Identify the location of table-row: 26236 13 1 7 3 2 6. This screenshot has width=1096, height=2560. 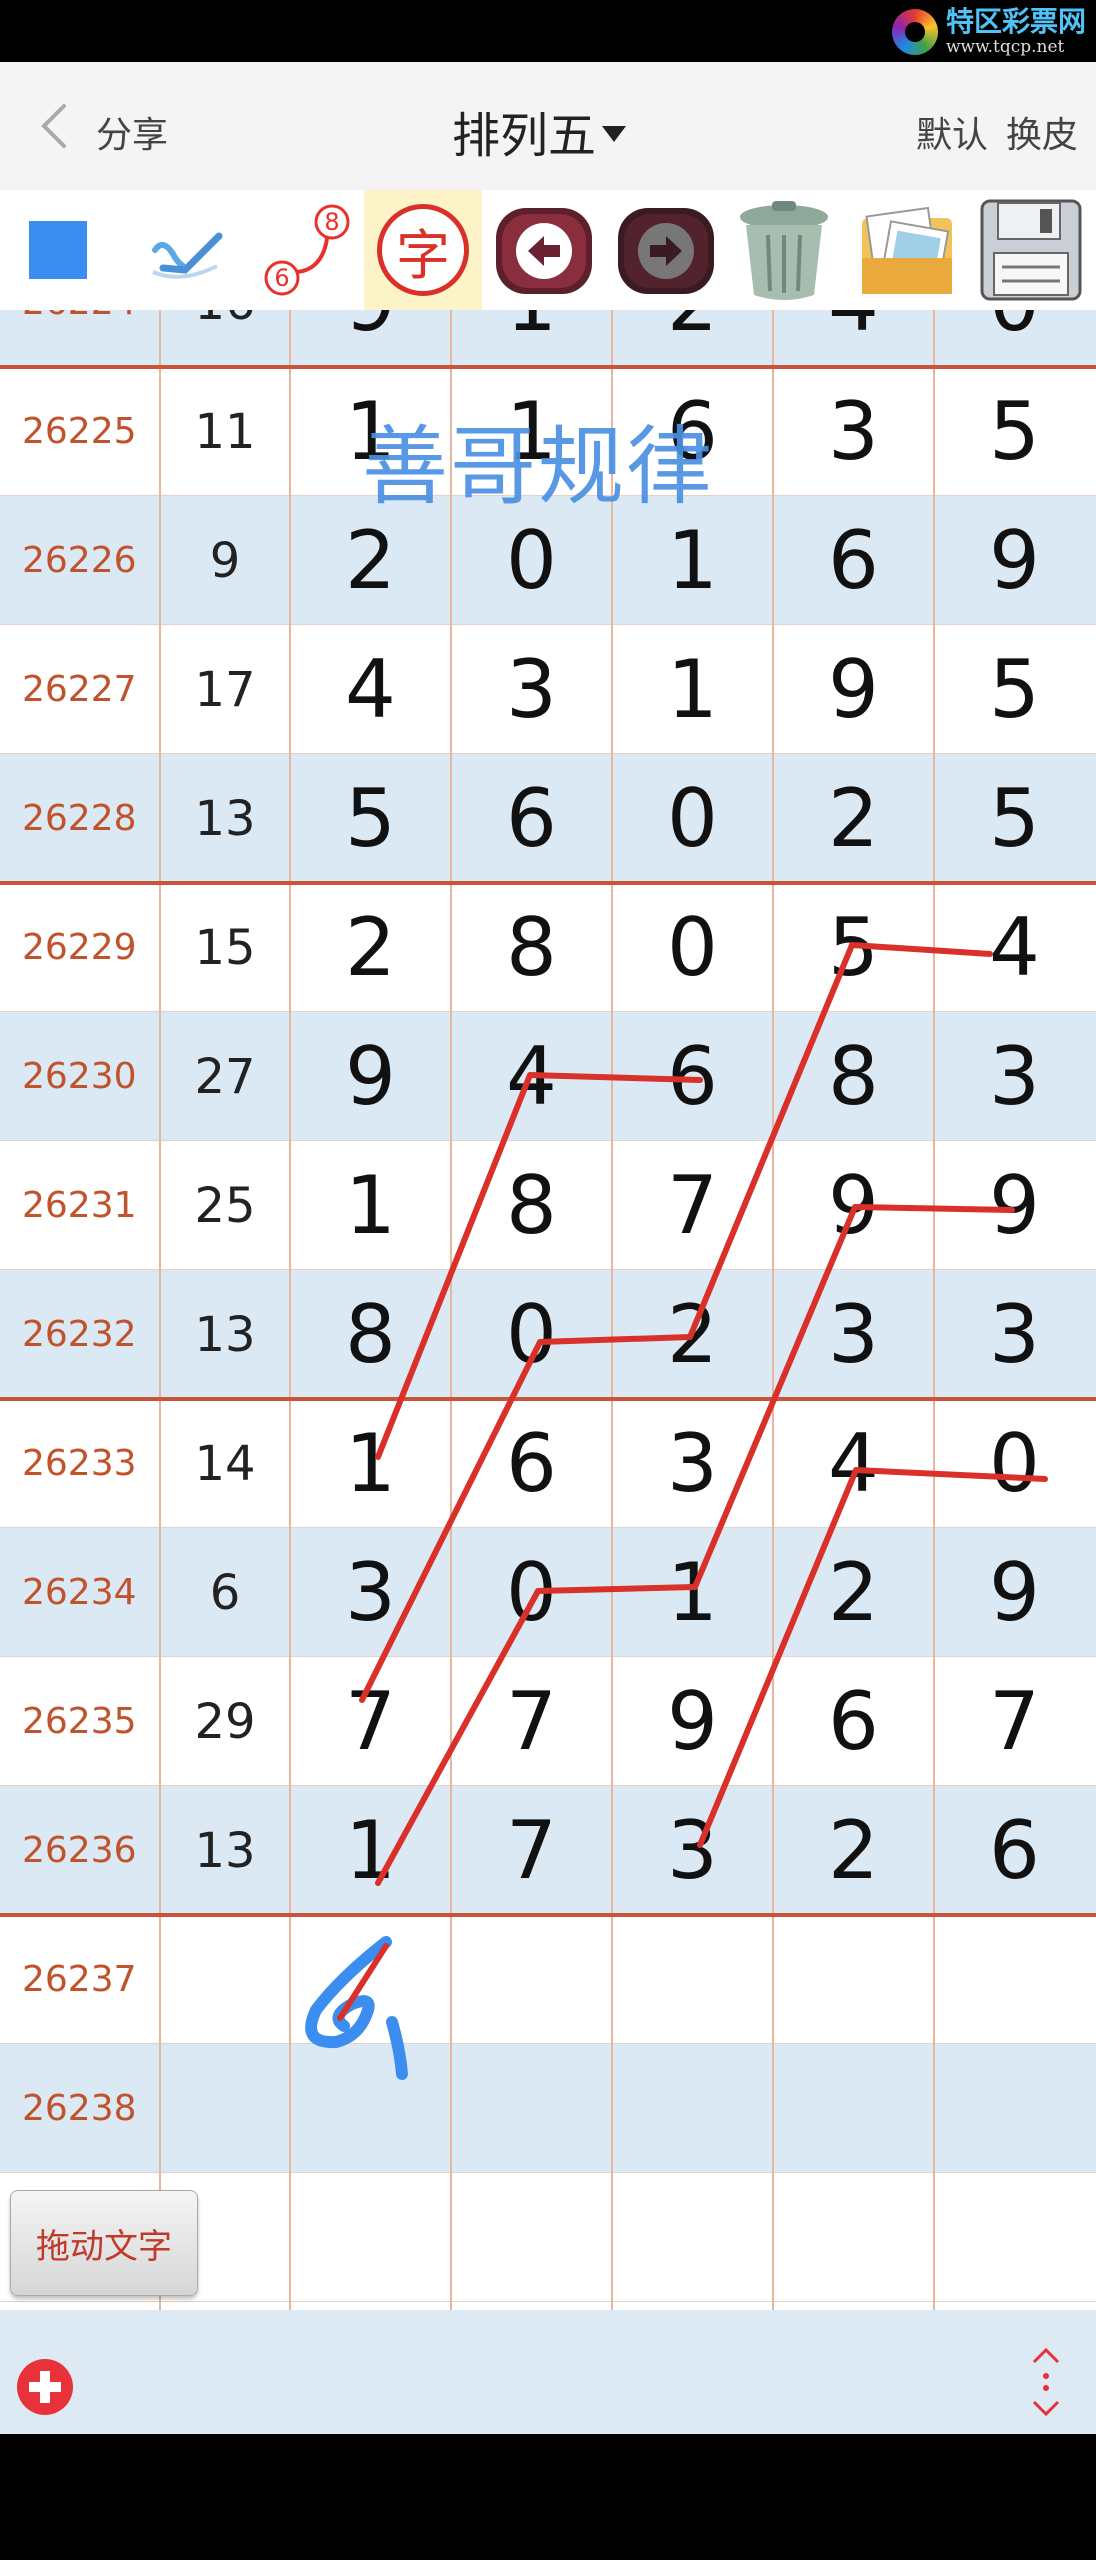
(548, 1850).